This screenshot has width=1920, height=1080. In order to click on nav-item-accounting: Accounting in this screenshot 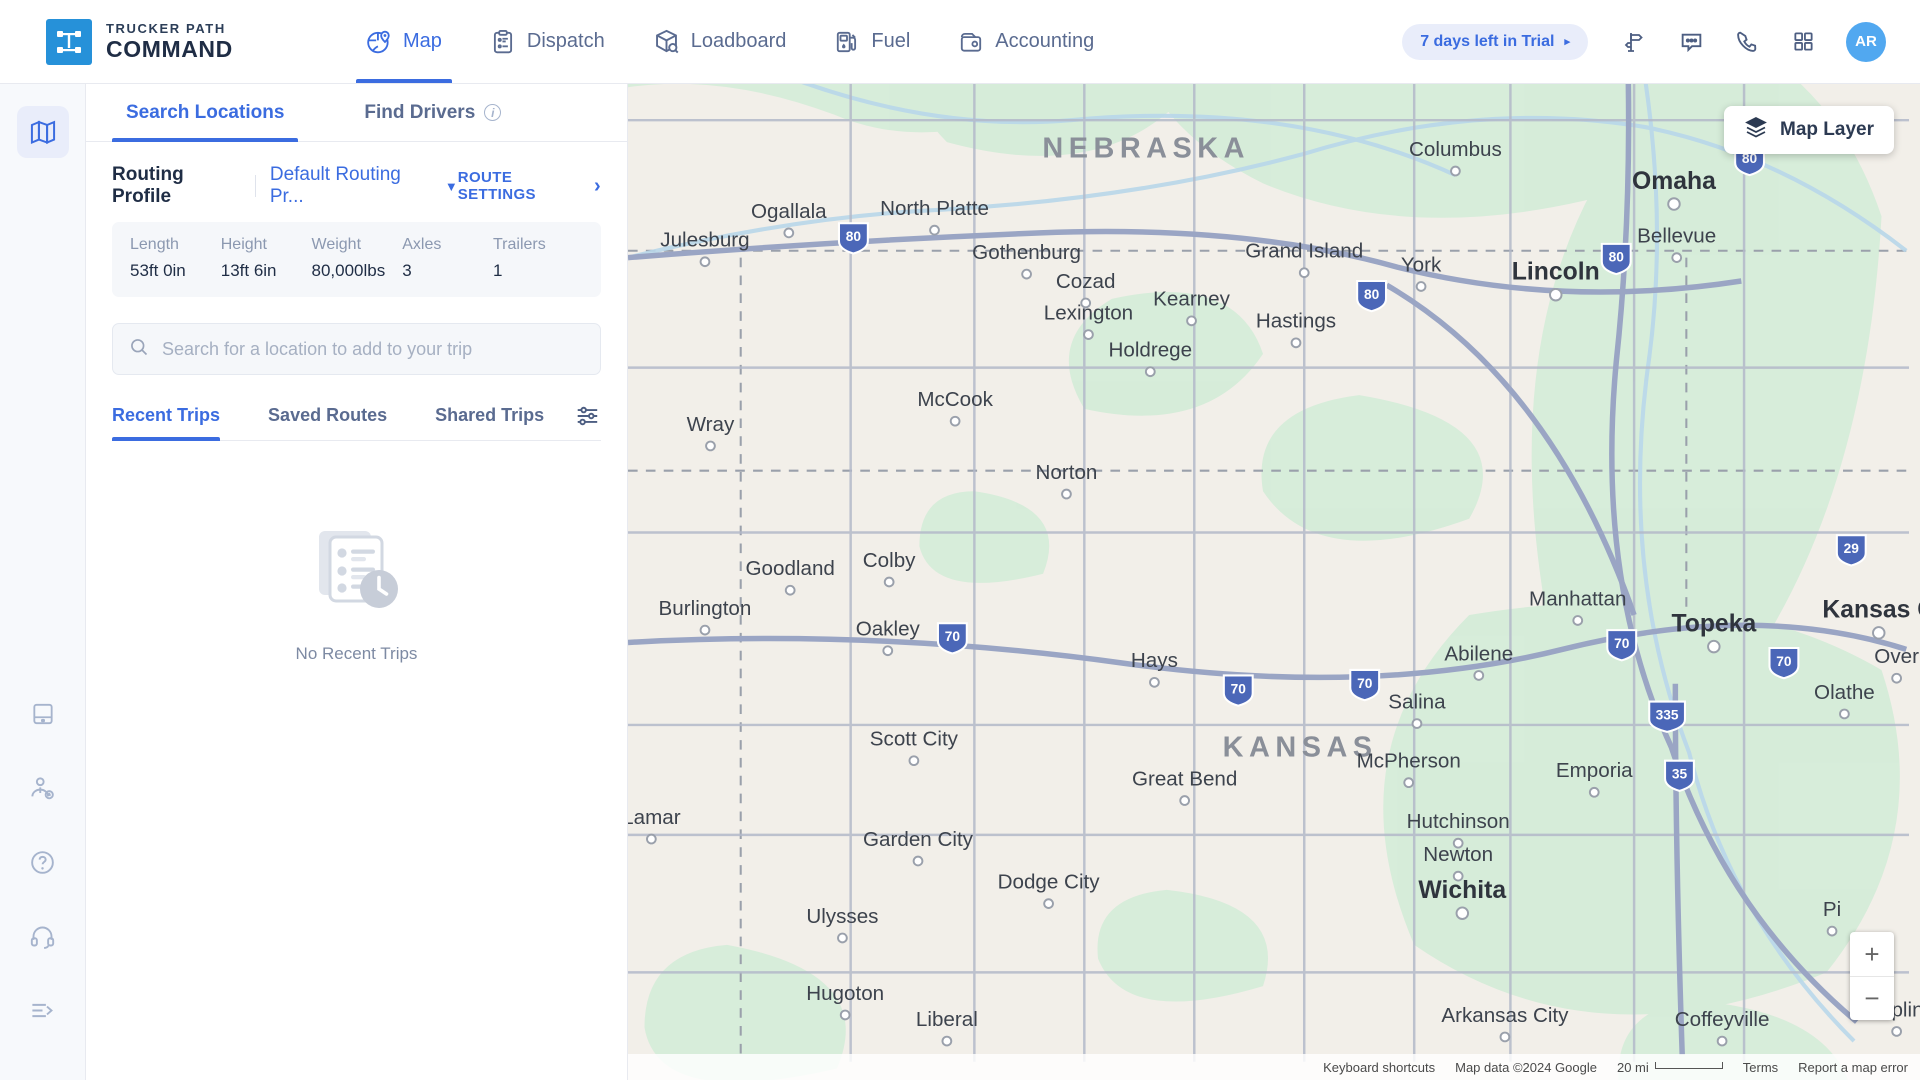, I will do `click(1026, 41)`.